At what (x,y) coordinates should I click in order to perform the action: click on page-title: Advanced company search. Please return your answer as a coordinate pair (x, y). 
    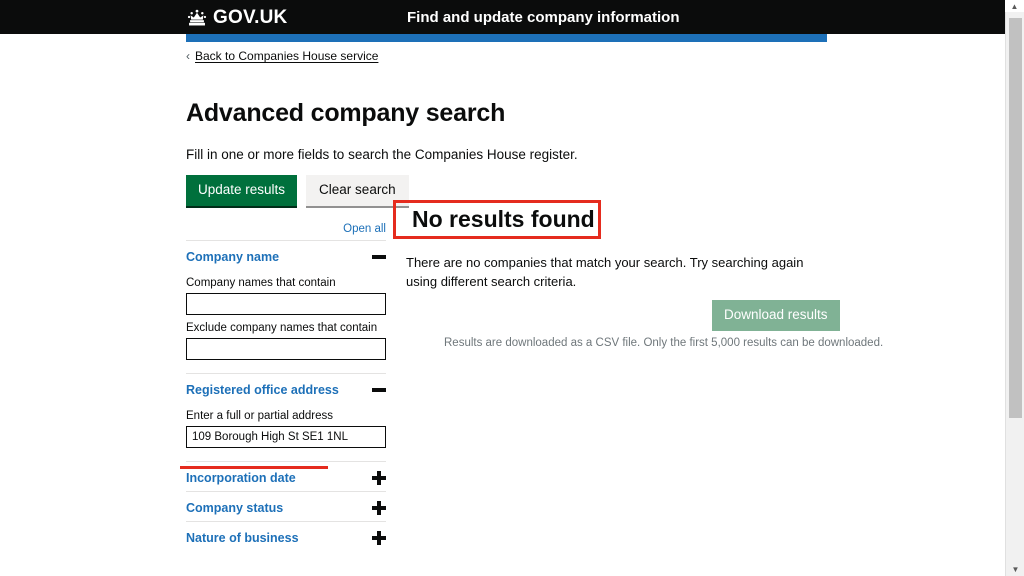
    Looking at the image, I should click on (346, 113).